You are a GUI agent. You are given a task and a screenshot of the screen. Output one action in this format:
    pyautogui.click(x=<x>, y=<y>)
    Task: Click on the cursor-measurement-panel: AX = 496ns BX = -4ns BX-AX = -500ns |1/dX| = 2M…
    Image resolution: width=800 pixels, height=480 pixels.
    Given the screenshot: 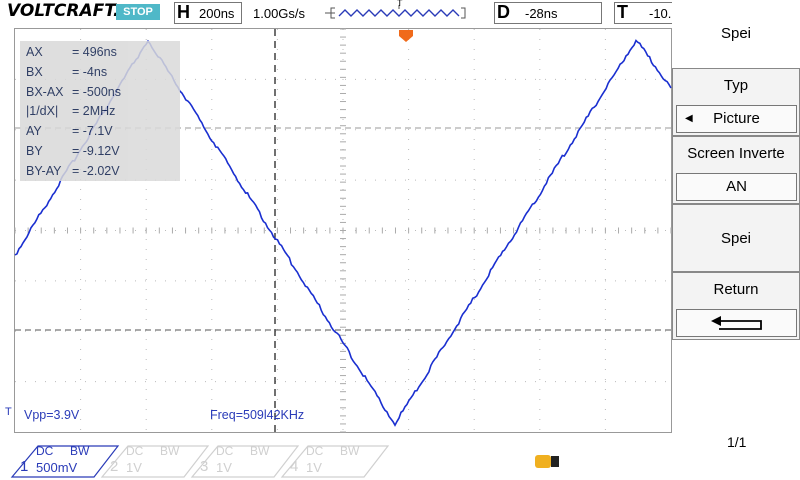 What is the action you would take?
    pyautogui.click(x=100, y=111)
    